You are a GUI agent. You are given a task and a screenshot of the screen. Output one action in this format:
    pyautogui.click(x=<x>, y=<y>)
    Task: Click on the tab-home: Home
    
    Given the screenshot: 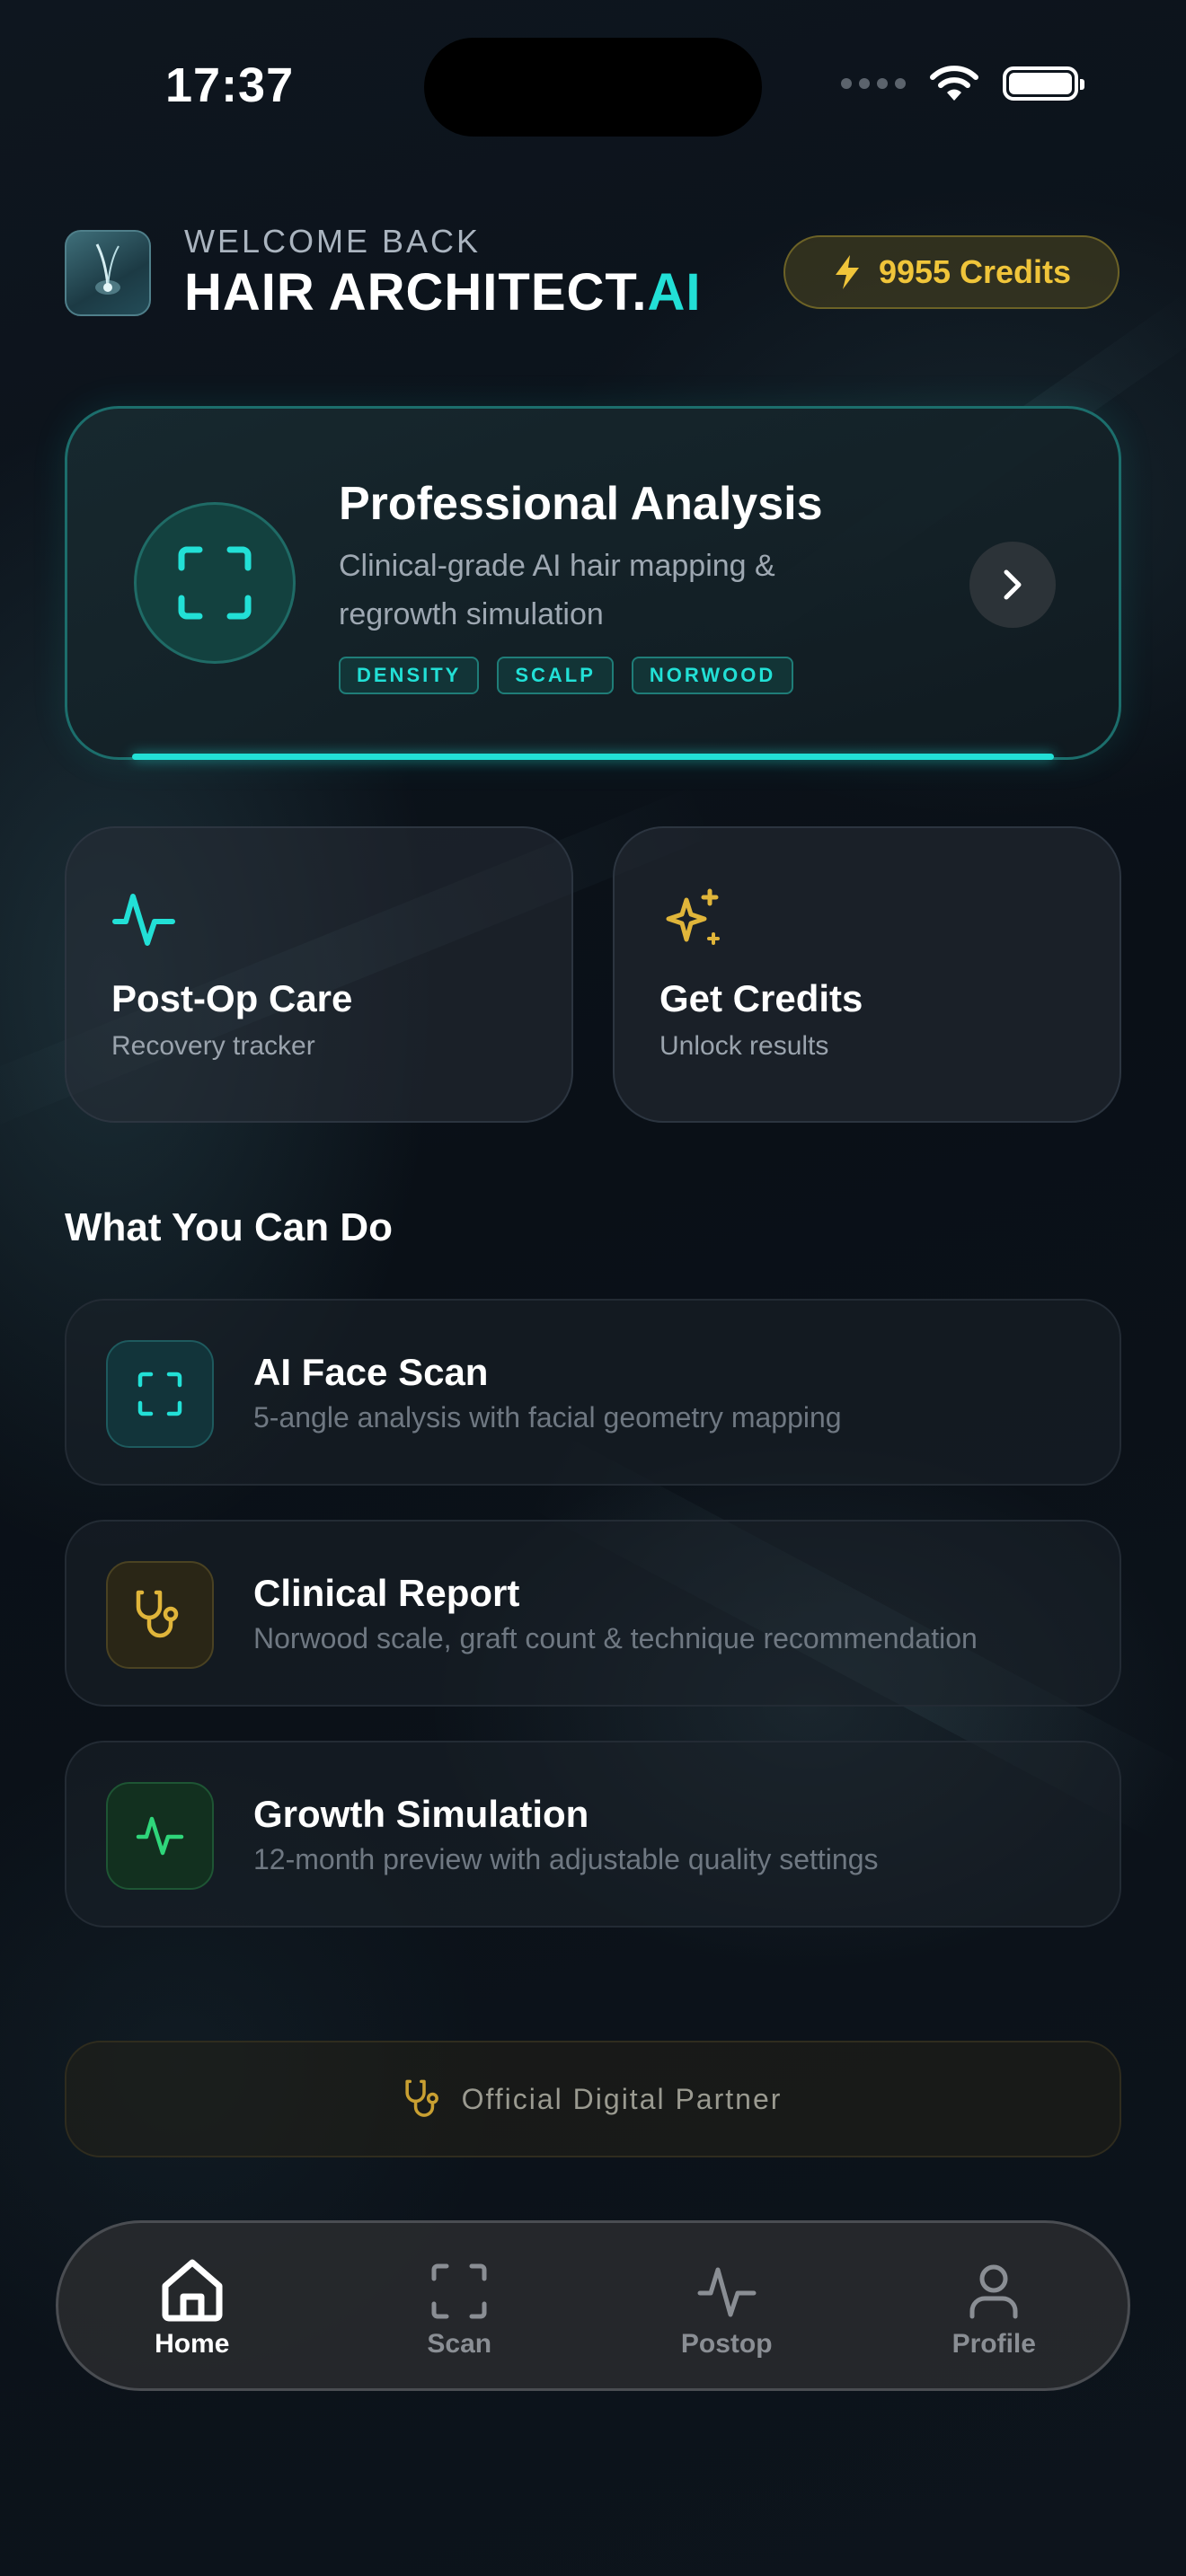 What is the action you would take?
    pyautogui.click(x=192, y=2305)
    